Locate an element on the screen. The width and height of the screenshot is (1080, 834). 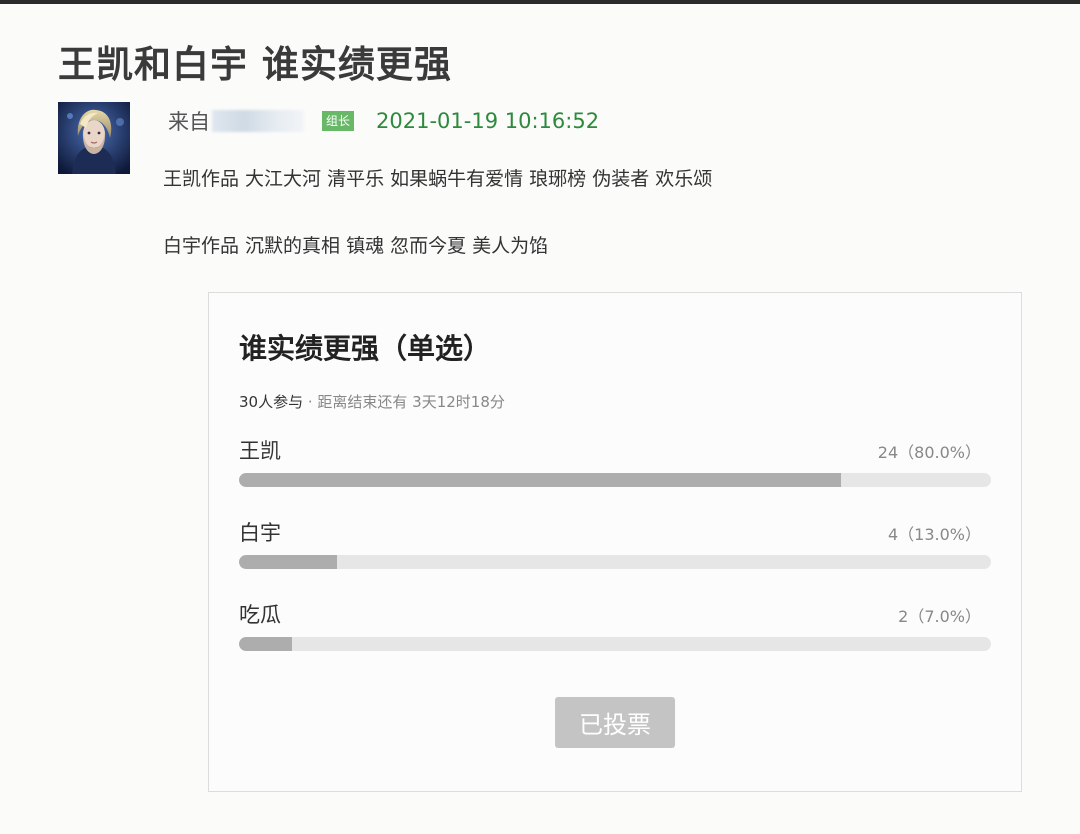
poll-option-label: 王凯 is located at coordinates (260, 451).